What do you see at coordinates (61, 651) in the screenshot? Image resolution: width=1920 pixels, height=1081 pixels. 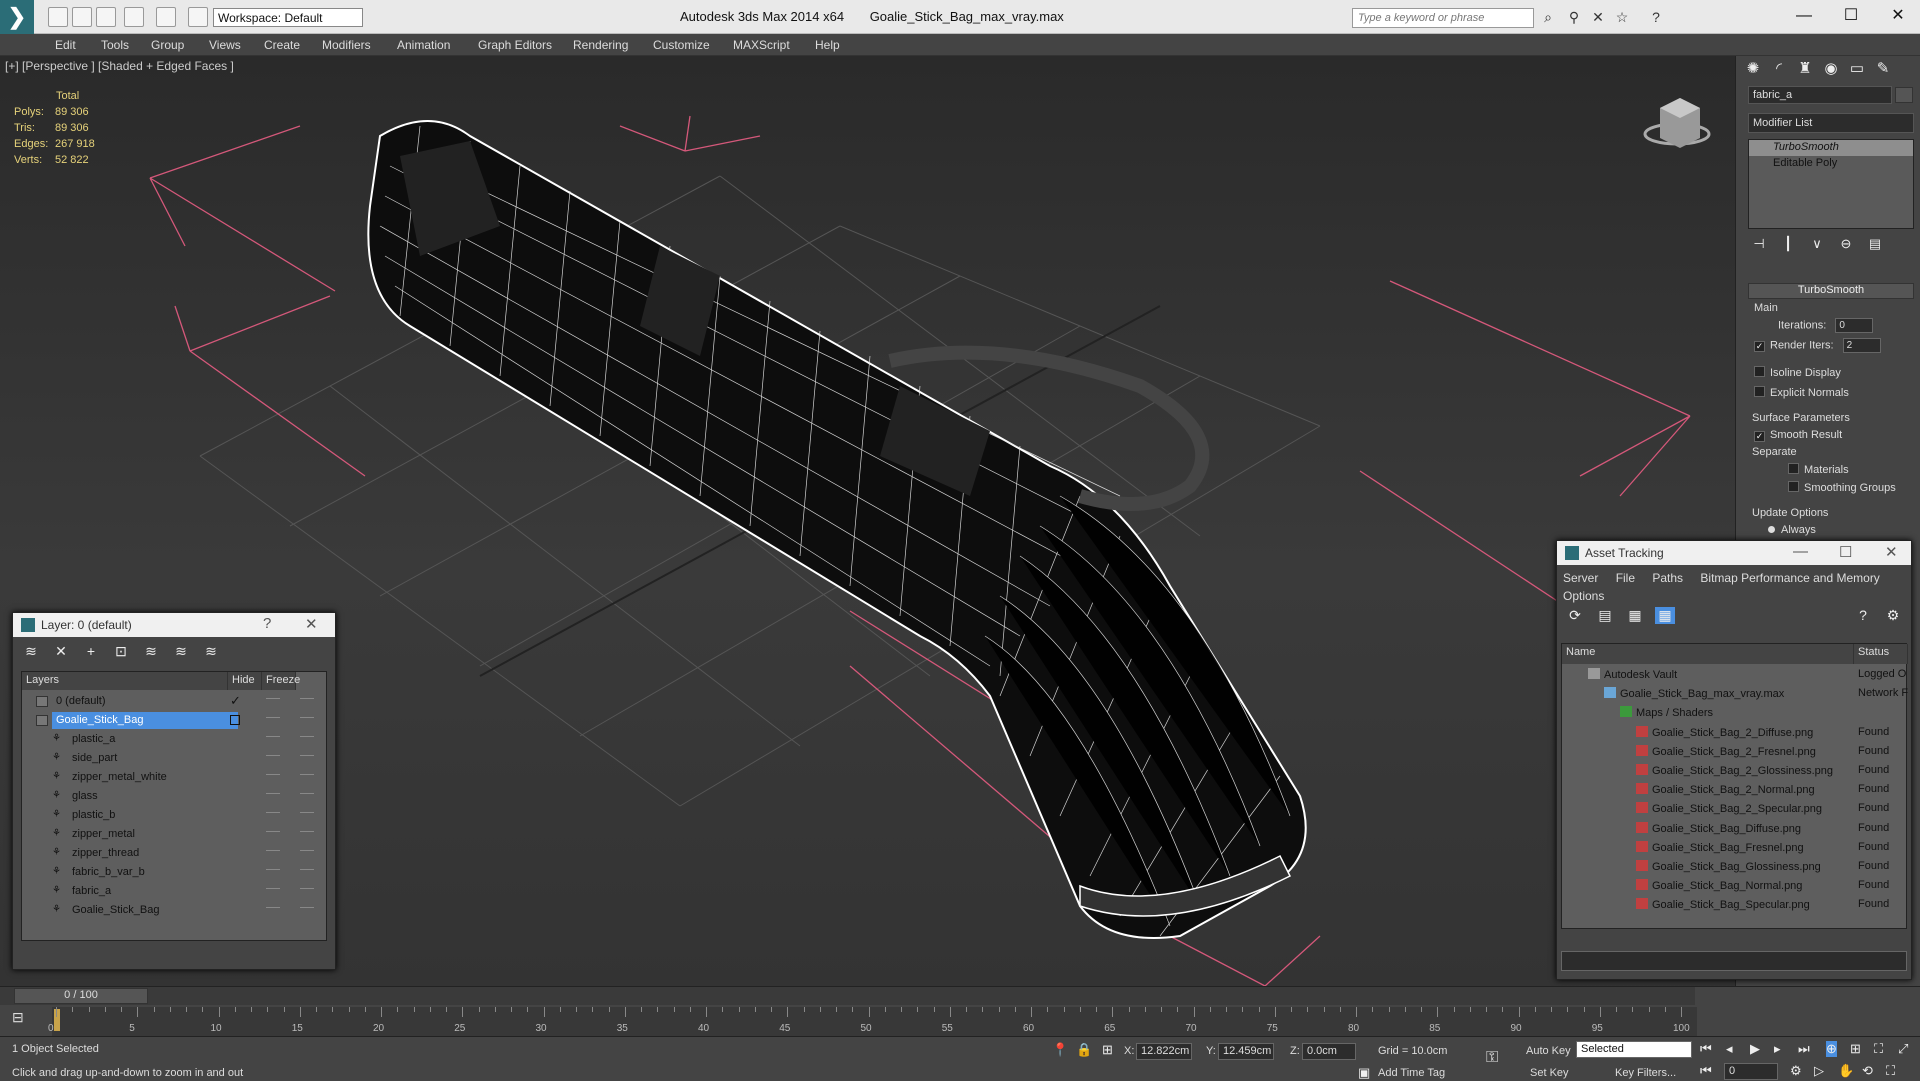 I see `delete-layer-icon: ✕` at bounding box center [61, 651].